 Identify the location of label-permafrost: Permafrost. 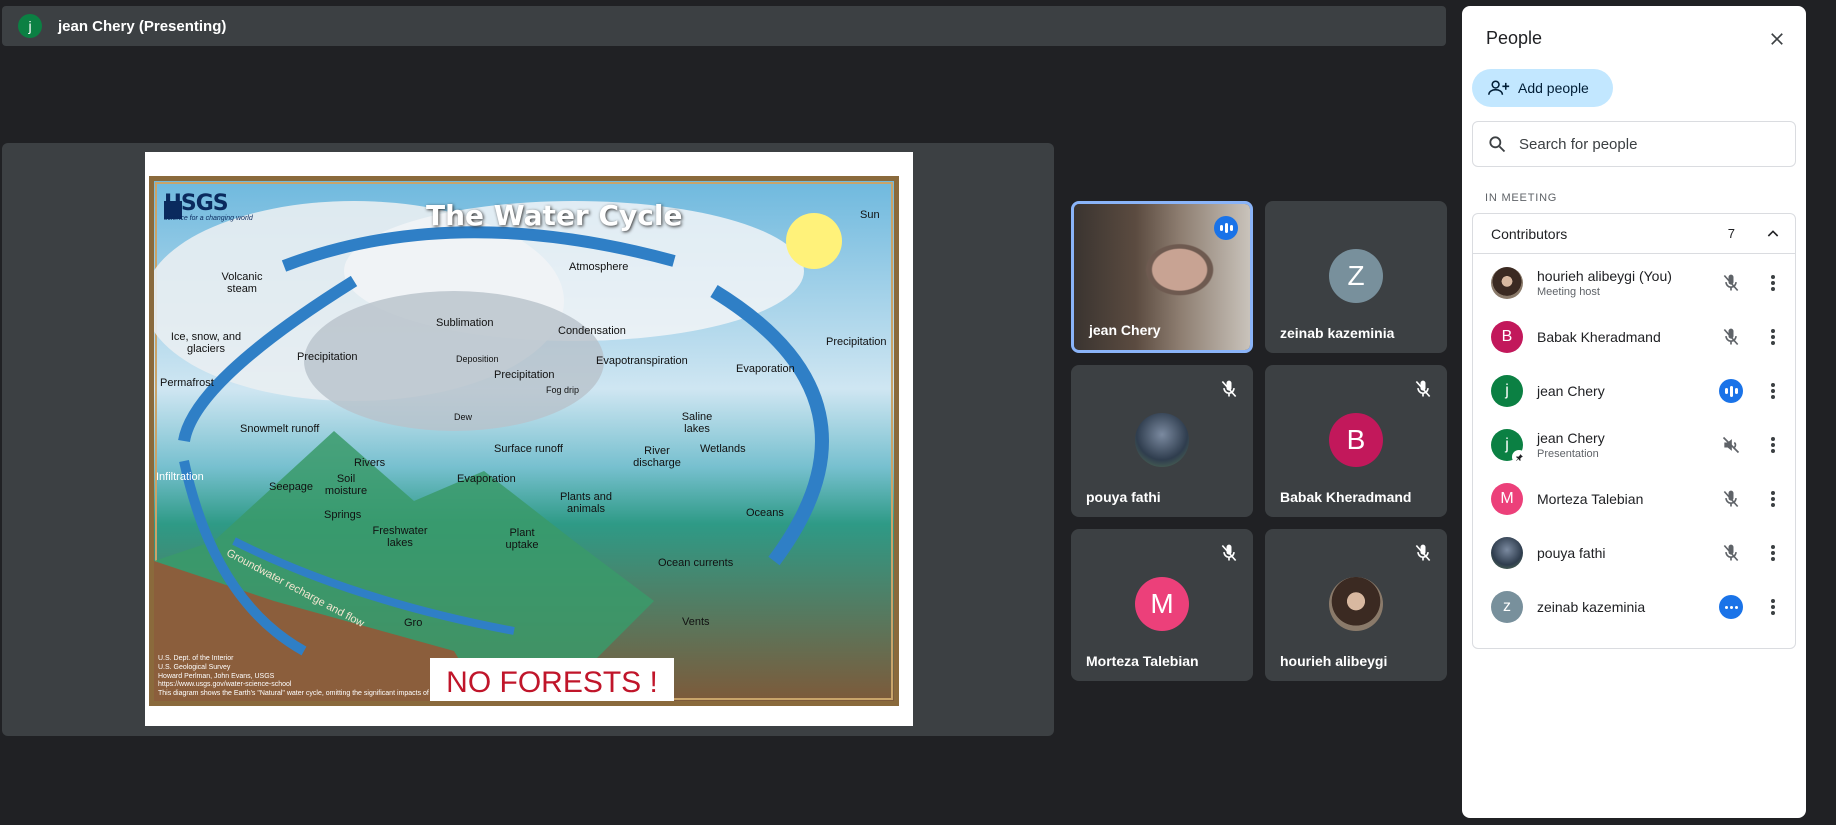
(187, 383).